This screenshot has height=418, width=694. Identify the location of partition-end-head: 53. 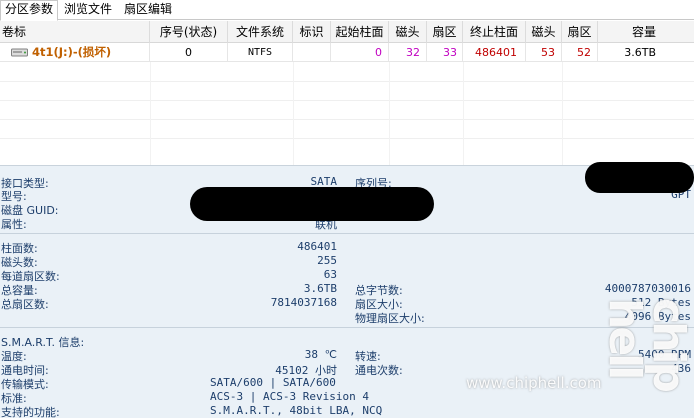
(544, 52).